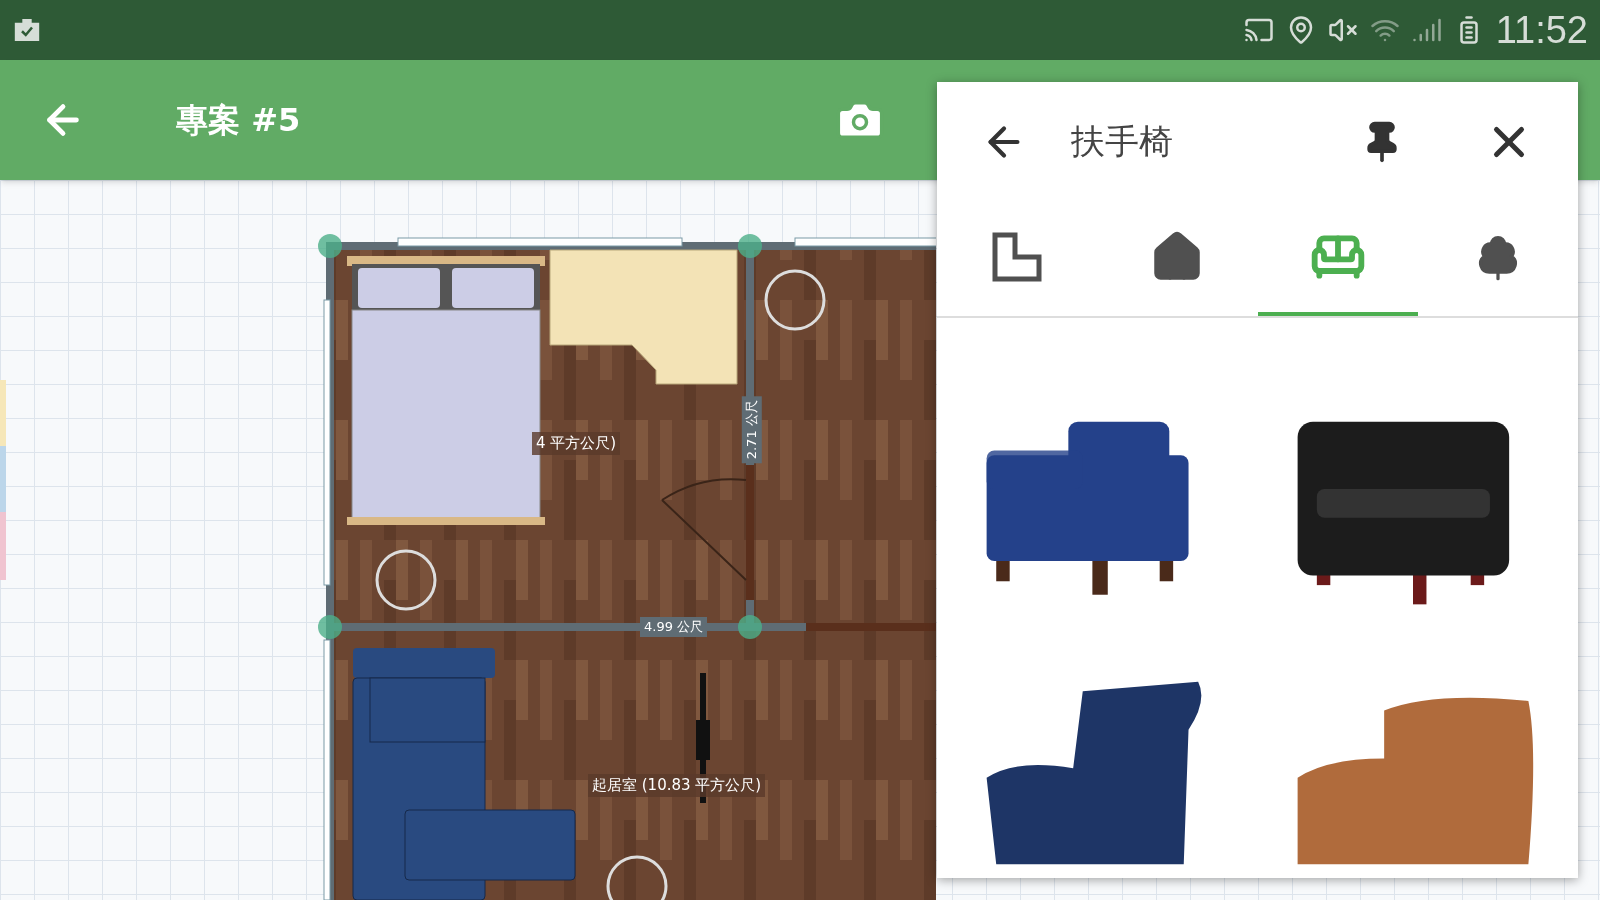  Describe the element at coordinates (751, 430) in the screenshot. I see `dimension-label: 2.71 公尺` at that location.